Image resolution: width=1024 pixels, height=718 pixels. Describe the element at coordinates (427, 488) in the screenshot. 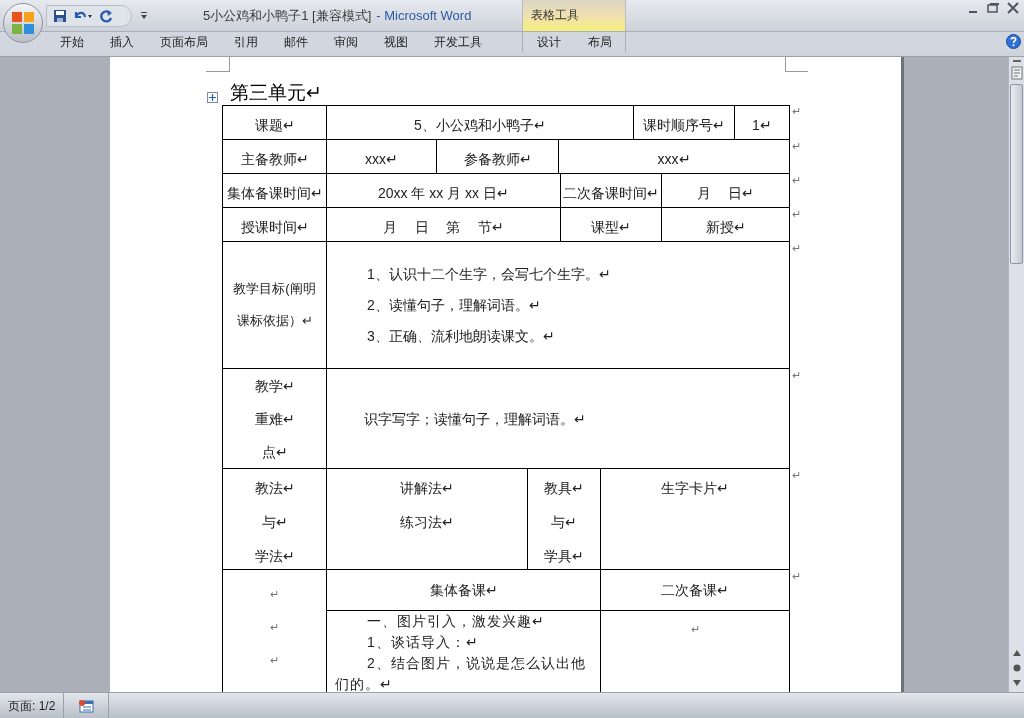

I see `cell-text: 讲解法↵` at that location.